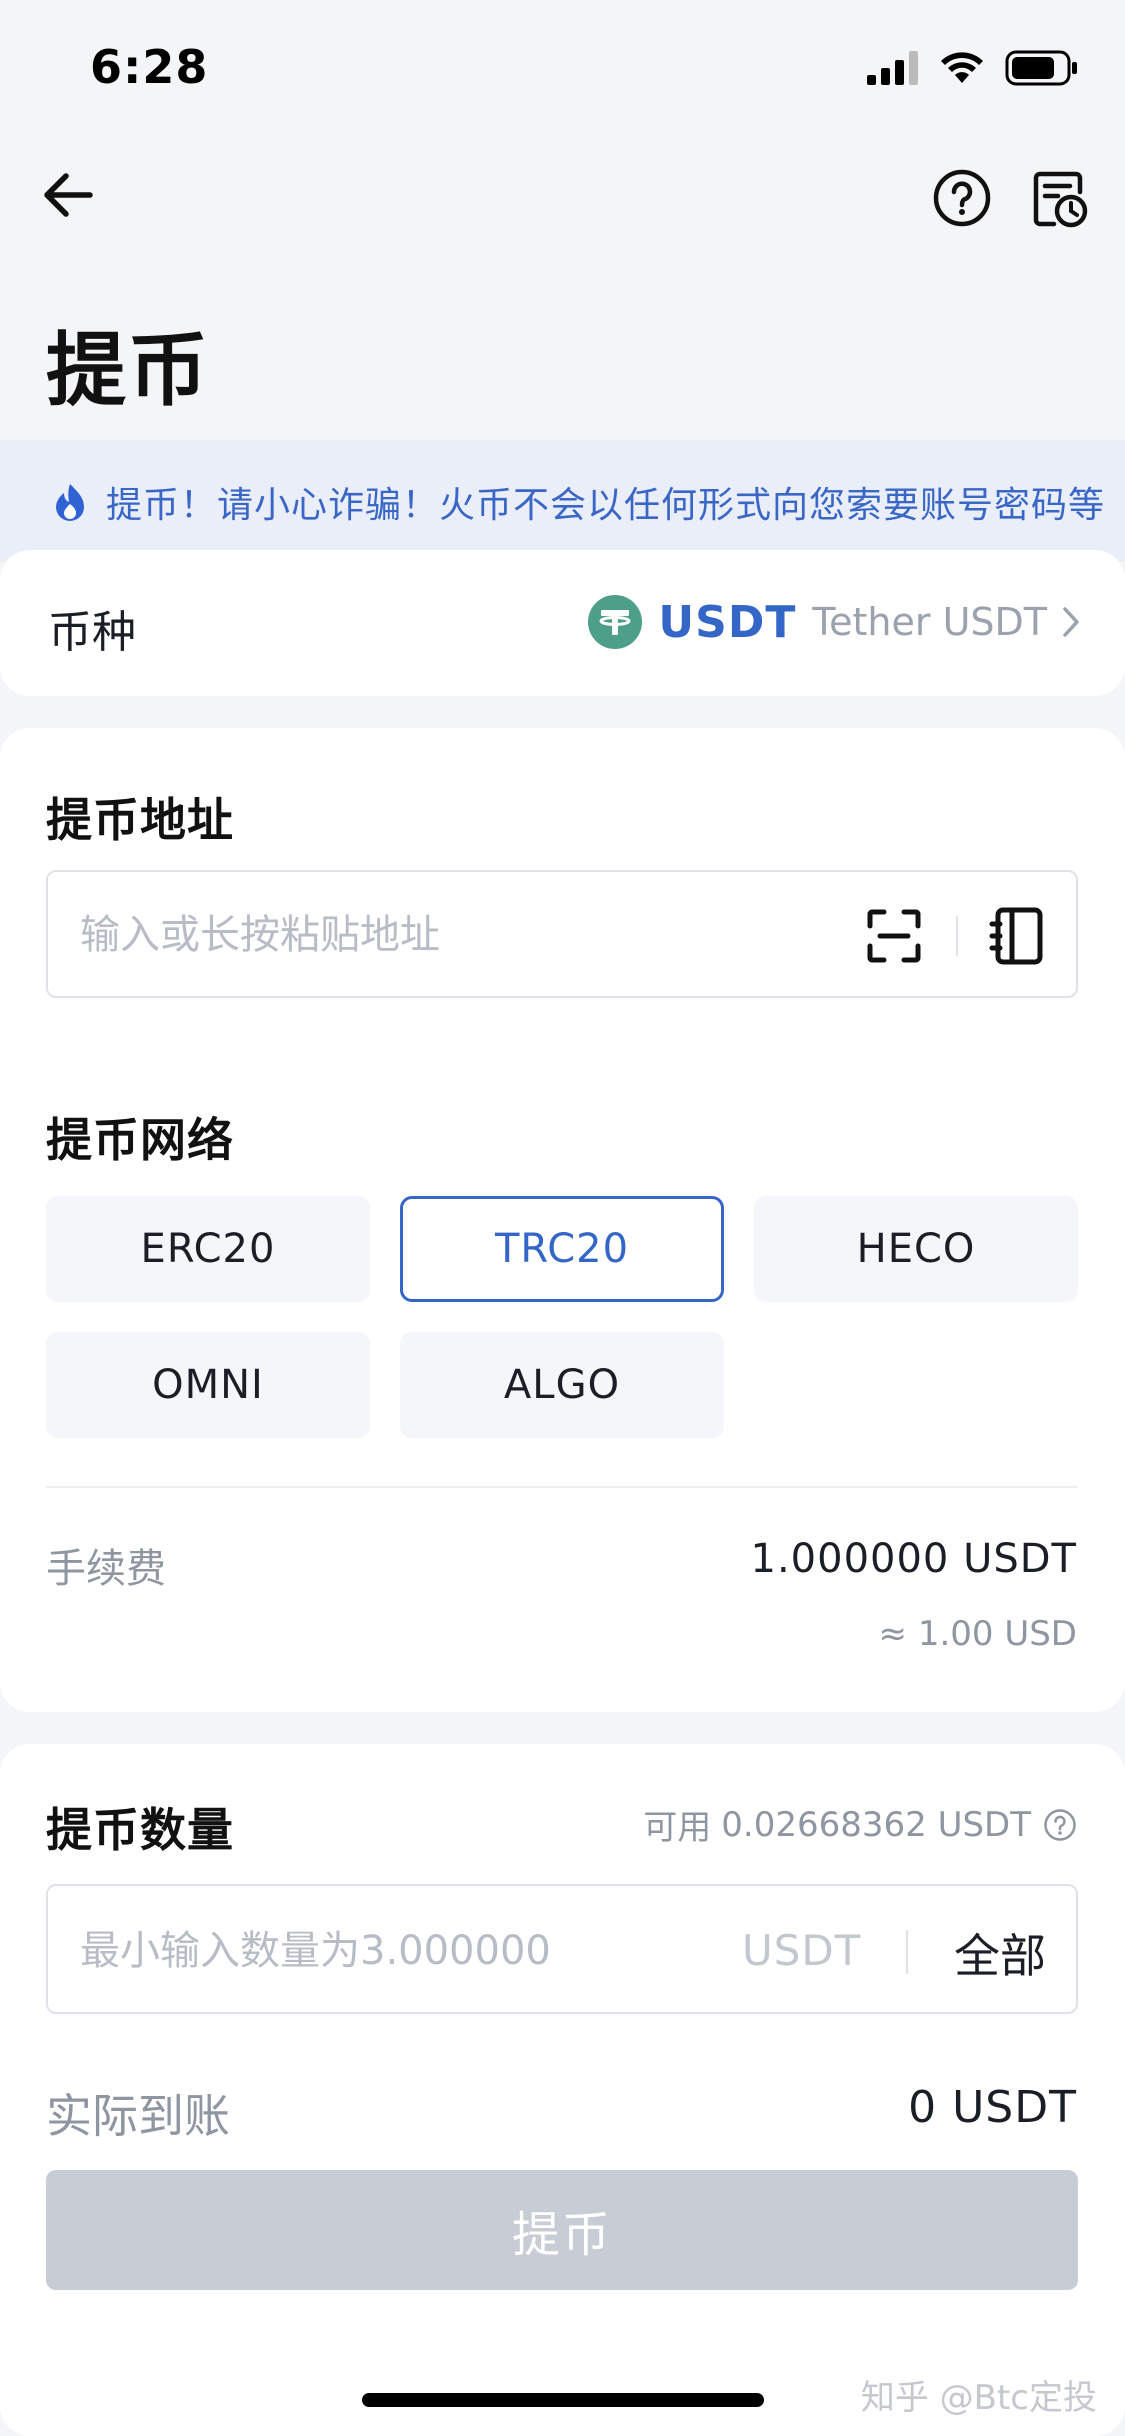  What do you see at coordinates (562, 2230) in the screenshot?
I see `withdraw-submit-button: 提币` at bounding box center [562, 2230].